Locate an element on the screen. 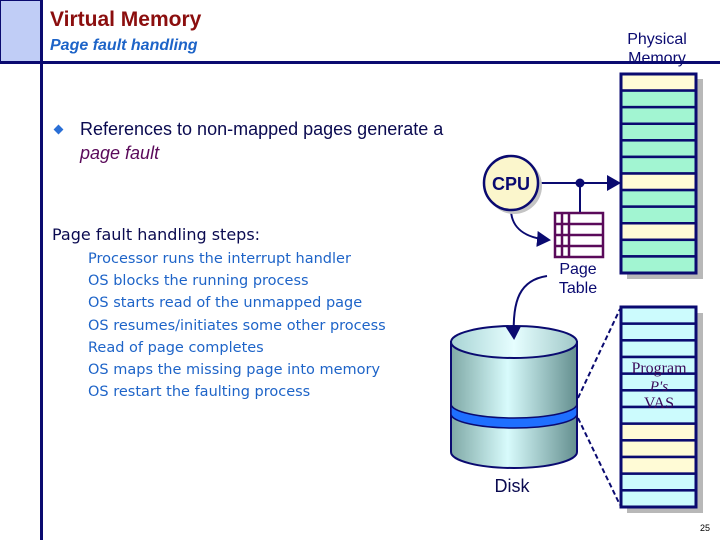 The image size is (720, 540). vas-stack: Program P'sVAS is located at coordinates (661, 409).